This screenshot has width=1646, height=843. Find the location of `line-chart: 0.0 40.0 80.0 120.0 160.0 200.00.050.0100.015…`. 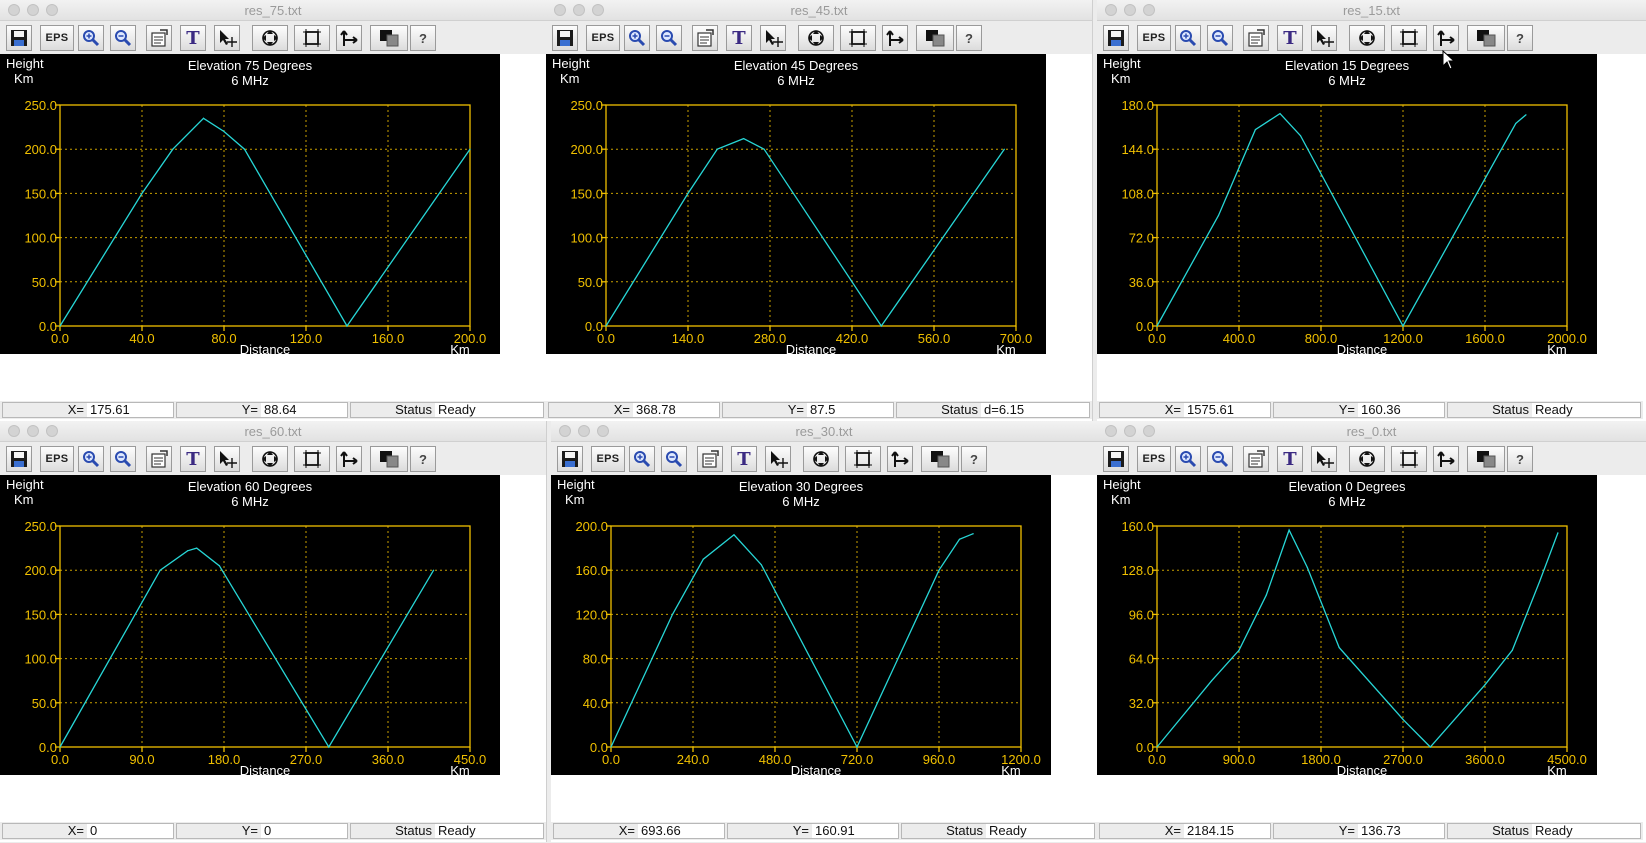

line-chart: 0.0 40.0 80.0 120.0 160.0 200.00.050.0100.015… is located at coordinates (250, 204).